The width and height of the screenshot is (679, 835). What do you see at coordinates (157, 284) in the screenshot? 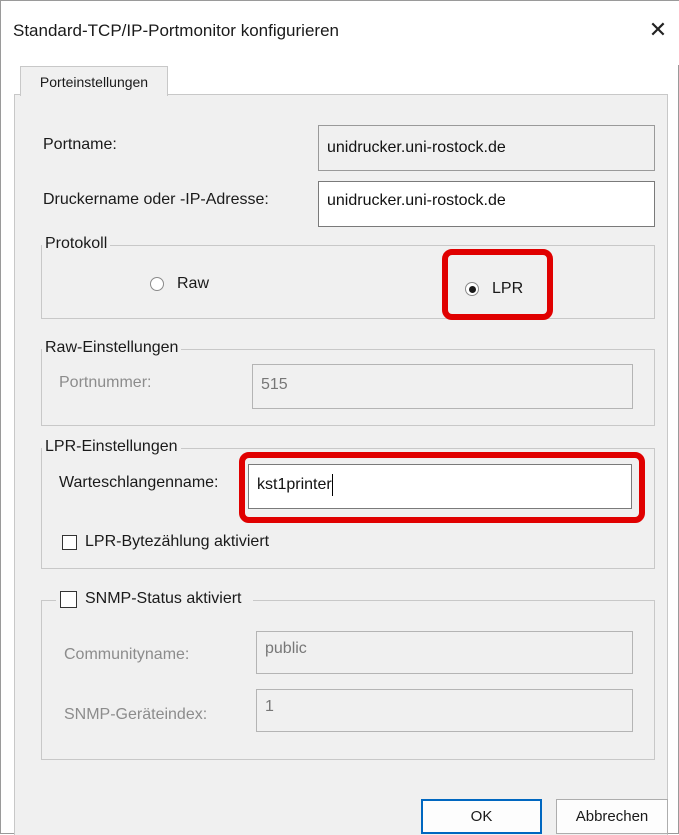
I see `raw-radio` at bounding box center [157, 284].